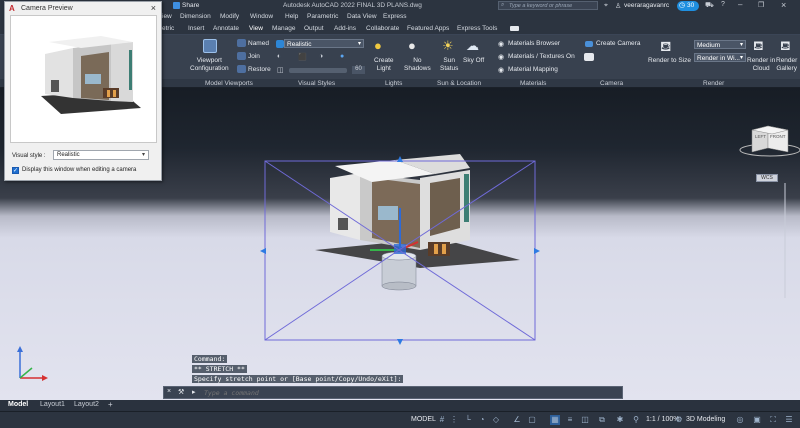  What do you see at coordinates (190, 5) in the screenshot?
I see `share-button: Share` at bounding box center [190, 5].